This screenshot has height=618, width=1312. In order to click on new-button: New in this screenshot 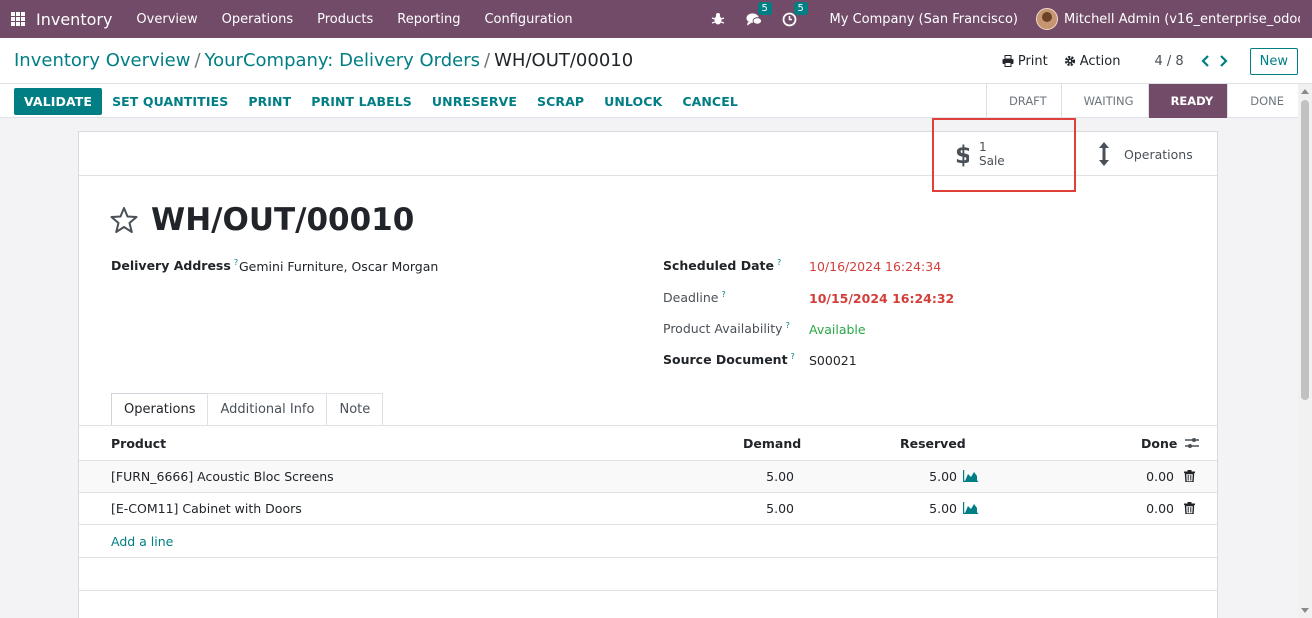, I will do `click(1273, 61)`.